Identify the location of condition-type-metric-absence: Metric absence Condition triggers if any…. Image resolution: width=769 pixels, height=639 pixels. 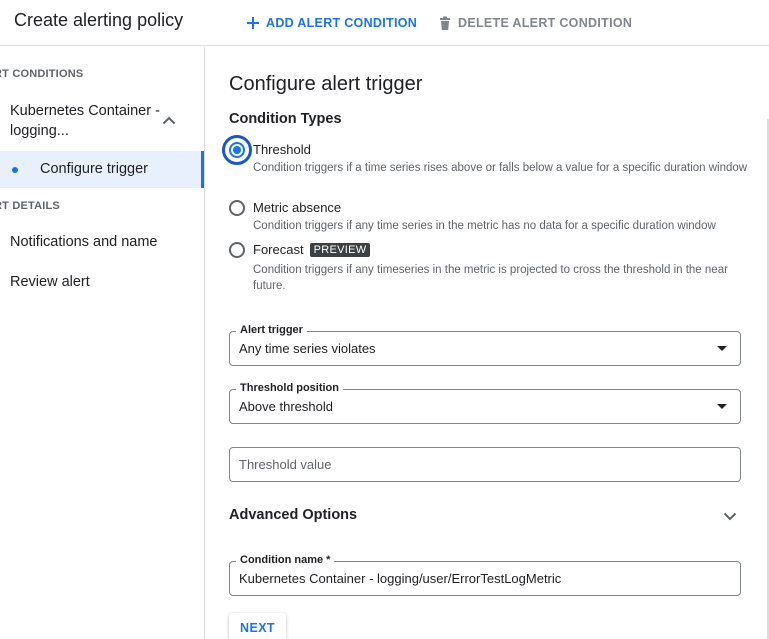
(489, 218).